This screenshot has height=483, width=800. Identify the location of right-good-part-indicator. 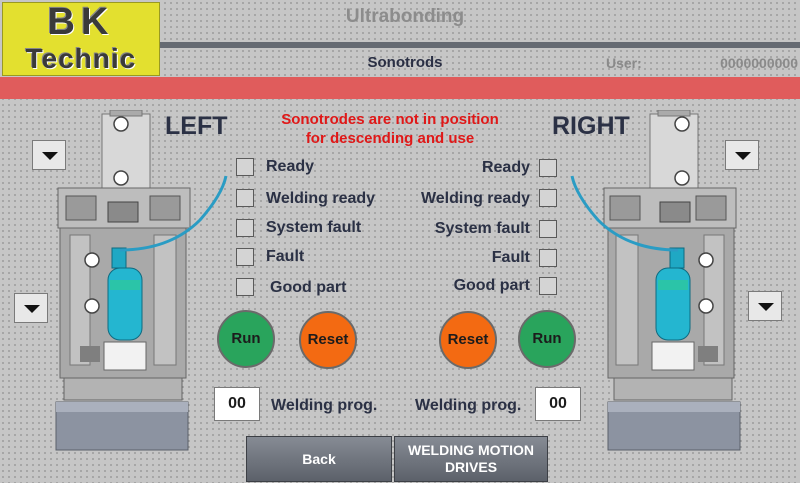
(548, 286).